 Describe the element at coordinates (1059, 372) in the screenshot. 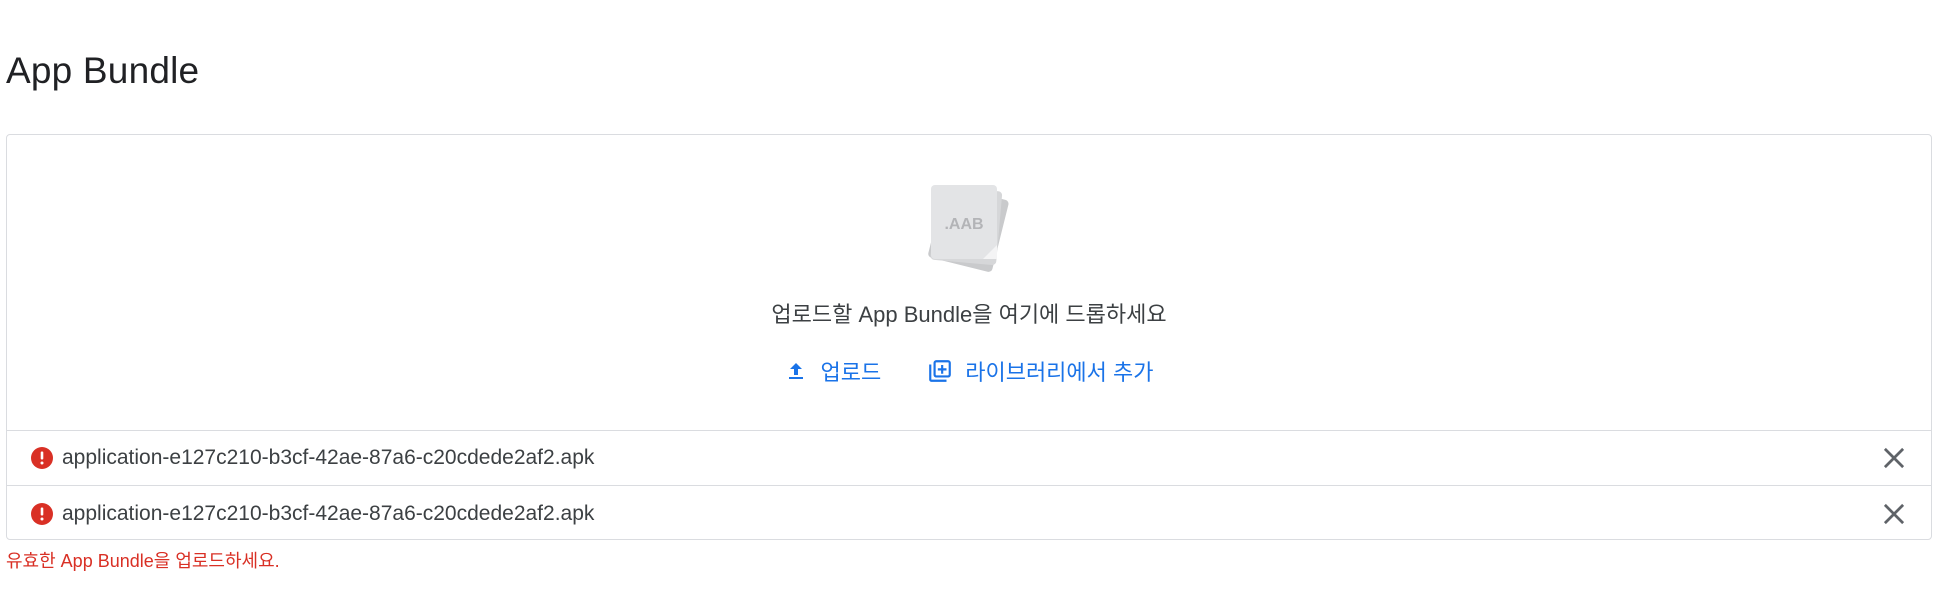

I see `add-from-library-label: 라이브러리에서 추가` at that location.